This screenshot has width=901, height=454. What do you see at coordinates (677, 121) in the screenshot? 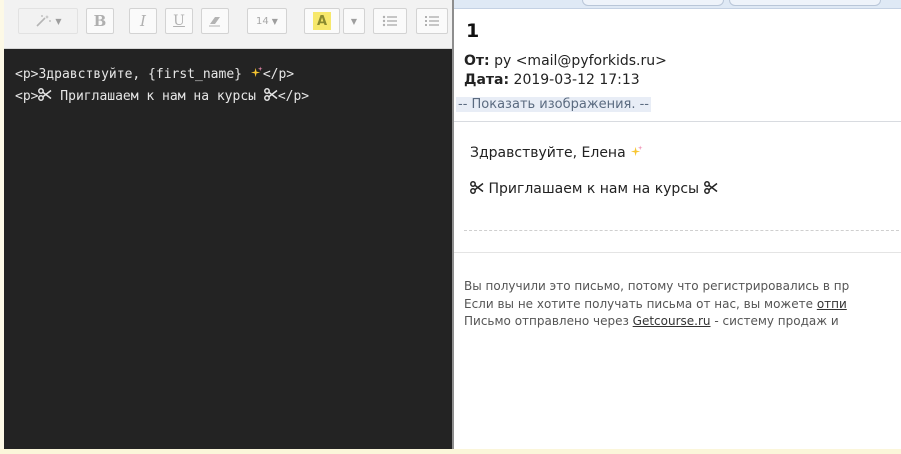
I see `header-divider` at bounding box center [677, 121].